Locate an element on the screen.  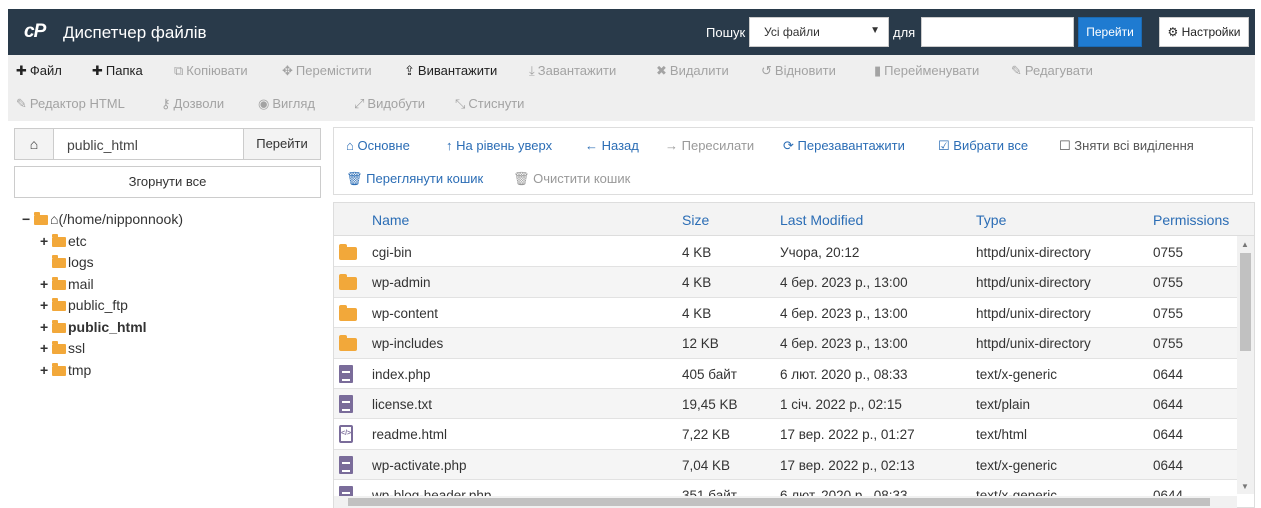
toolbar-rename-button: ▮ Перейменувати is located at coordinates (926, 71).